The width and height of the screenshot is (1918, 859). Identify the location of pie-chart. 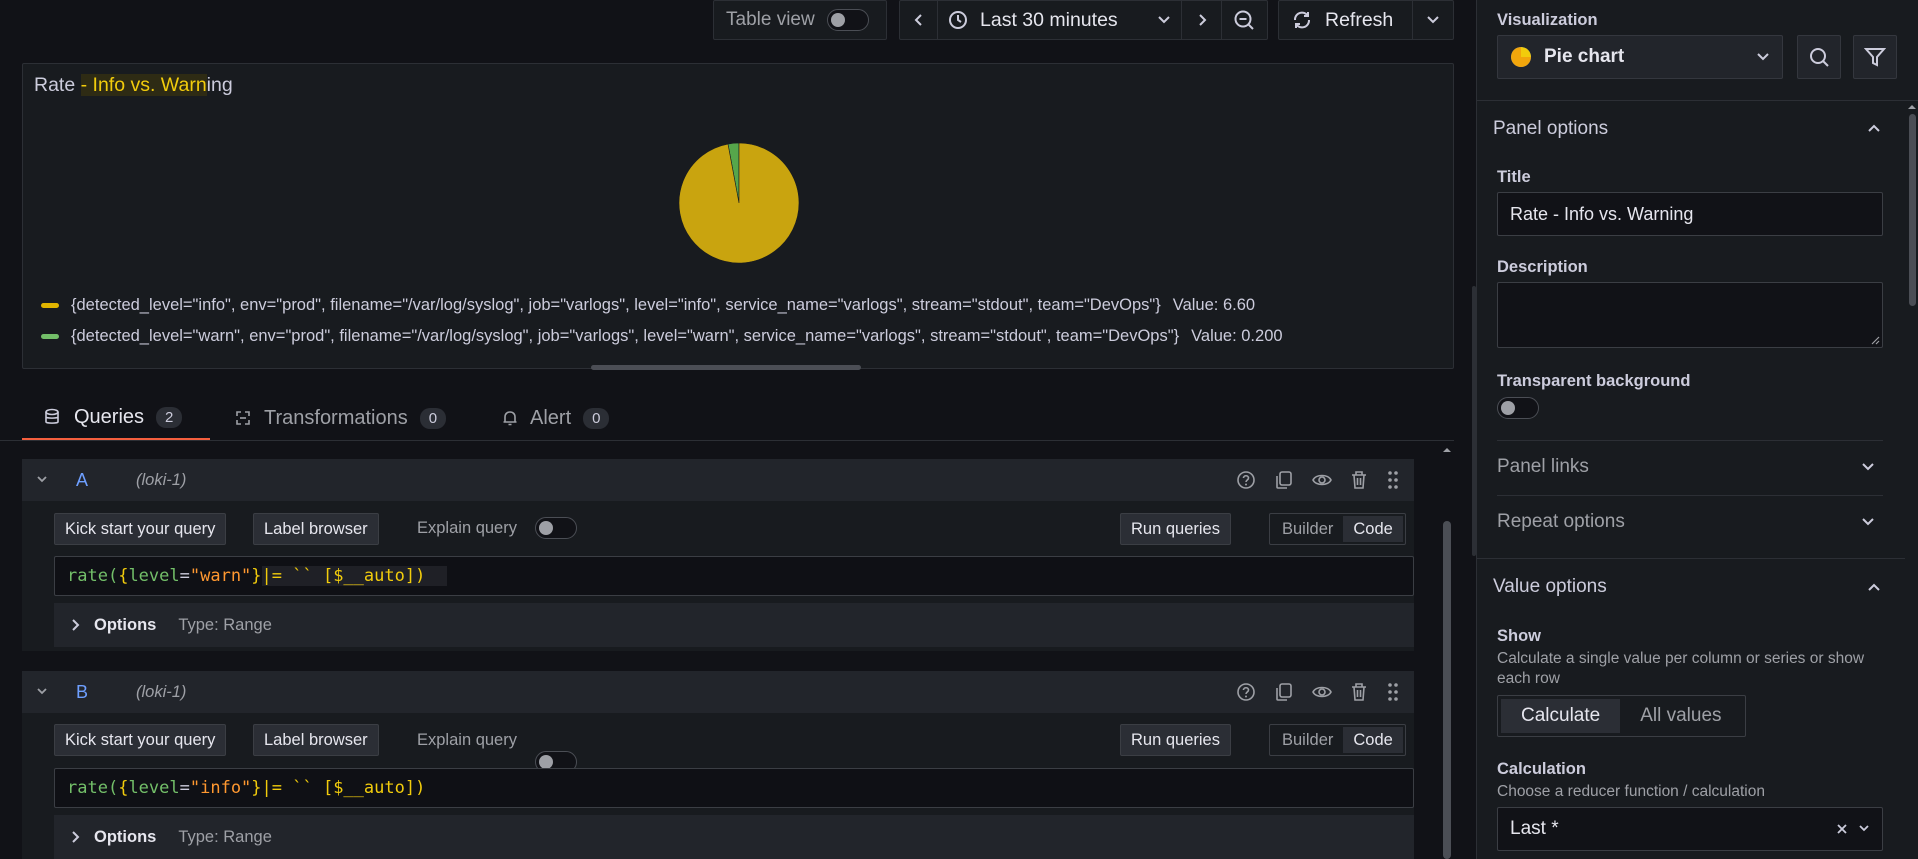
(739, 203).